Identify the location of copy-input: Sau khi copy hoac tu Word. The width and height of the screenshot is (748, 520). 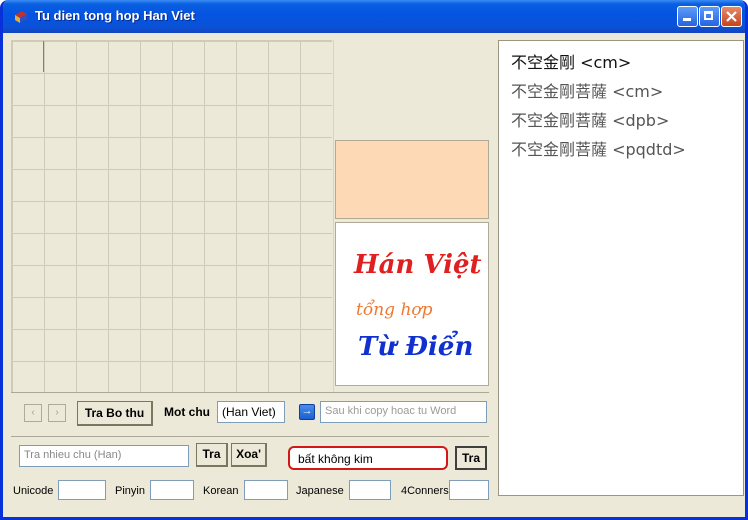
(403, 412).